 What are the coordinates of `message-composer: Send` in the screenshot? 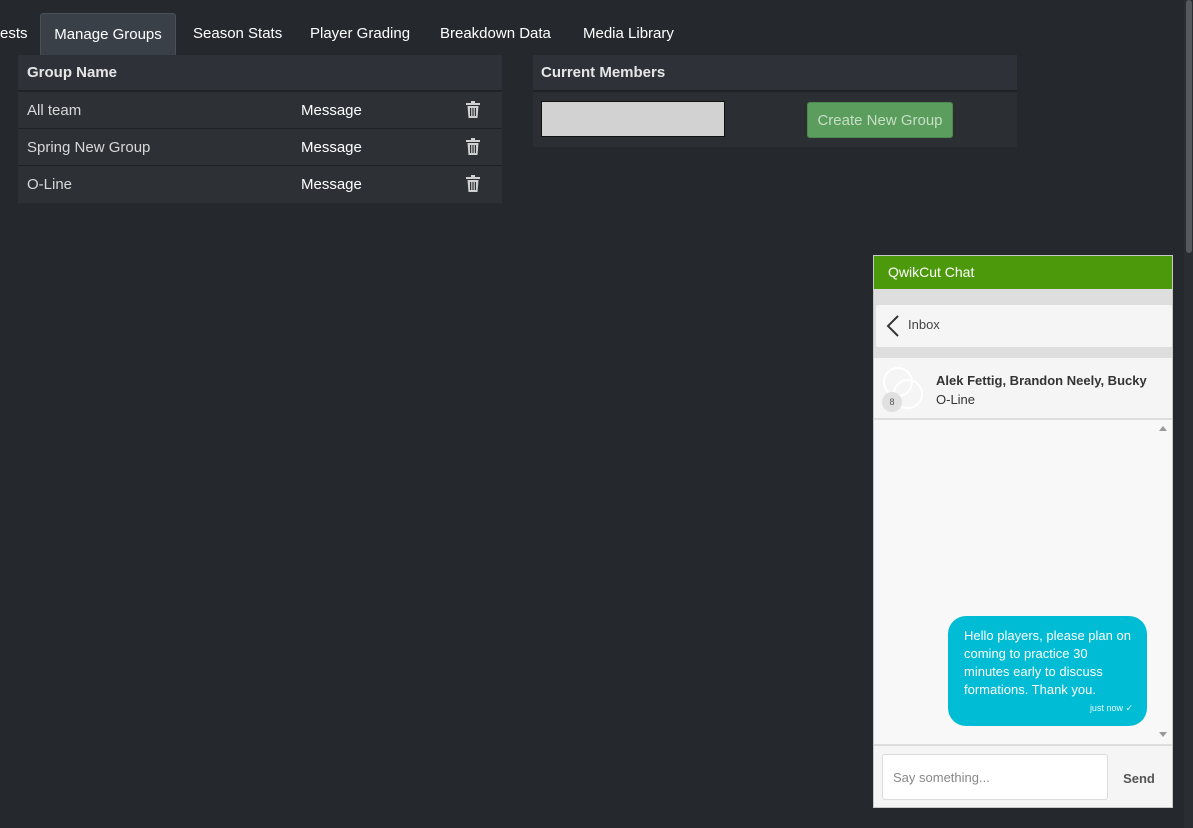 It's located at (1023, 776).